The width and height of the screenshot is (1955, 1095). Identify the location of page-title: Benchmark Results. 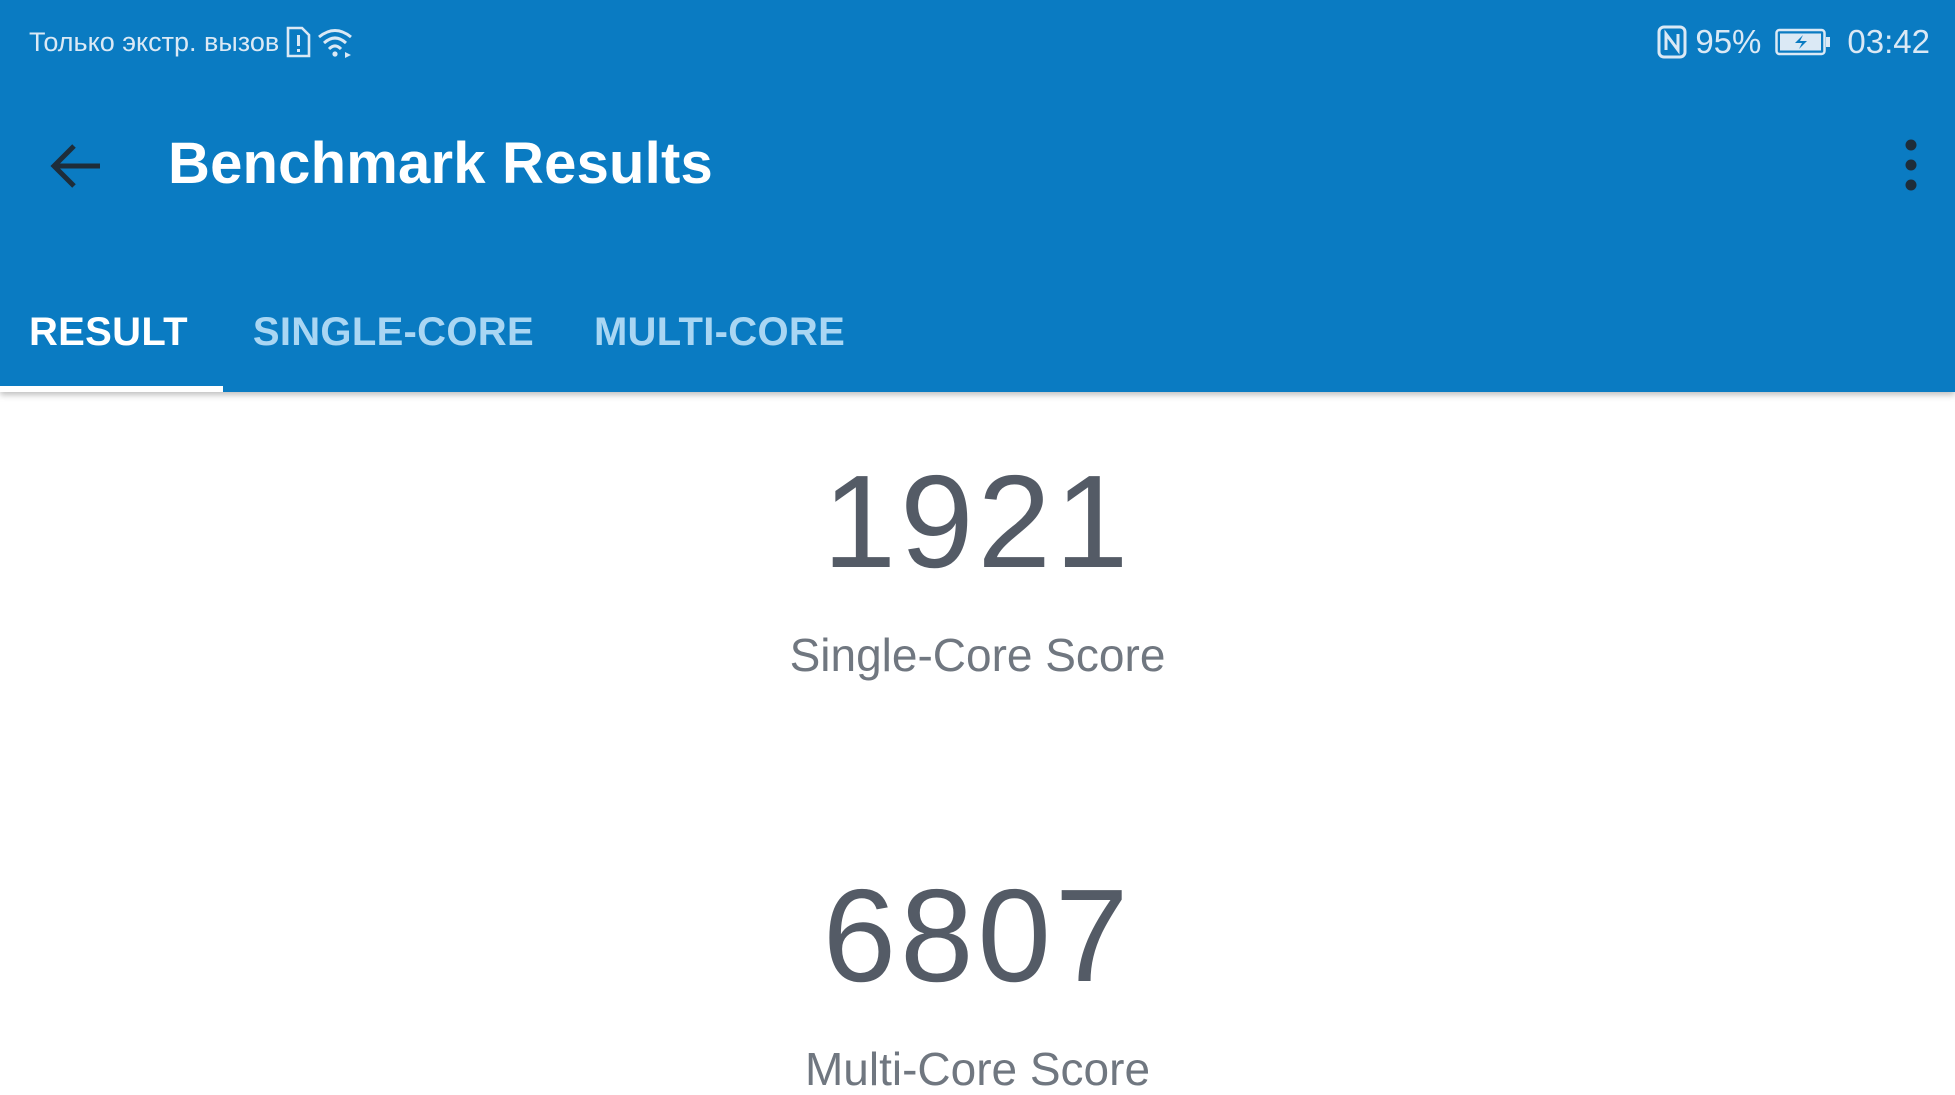
(440, 163).